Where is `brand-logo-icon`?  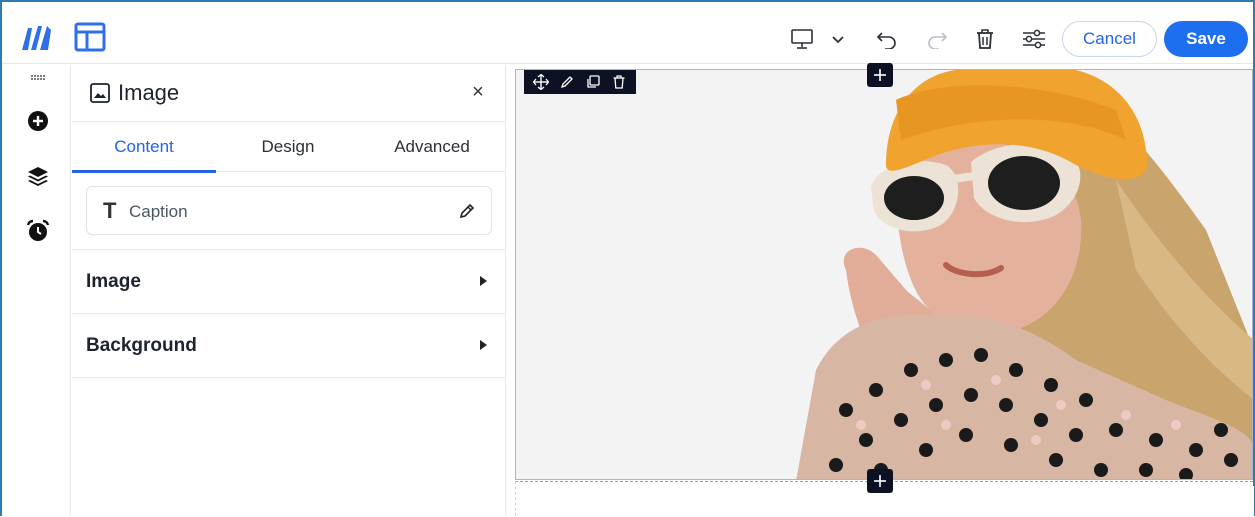 brand-logo-icon is located at coordinates (40, 38).